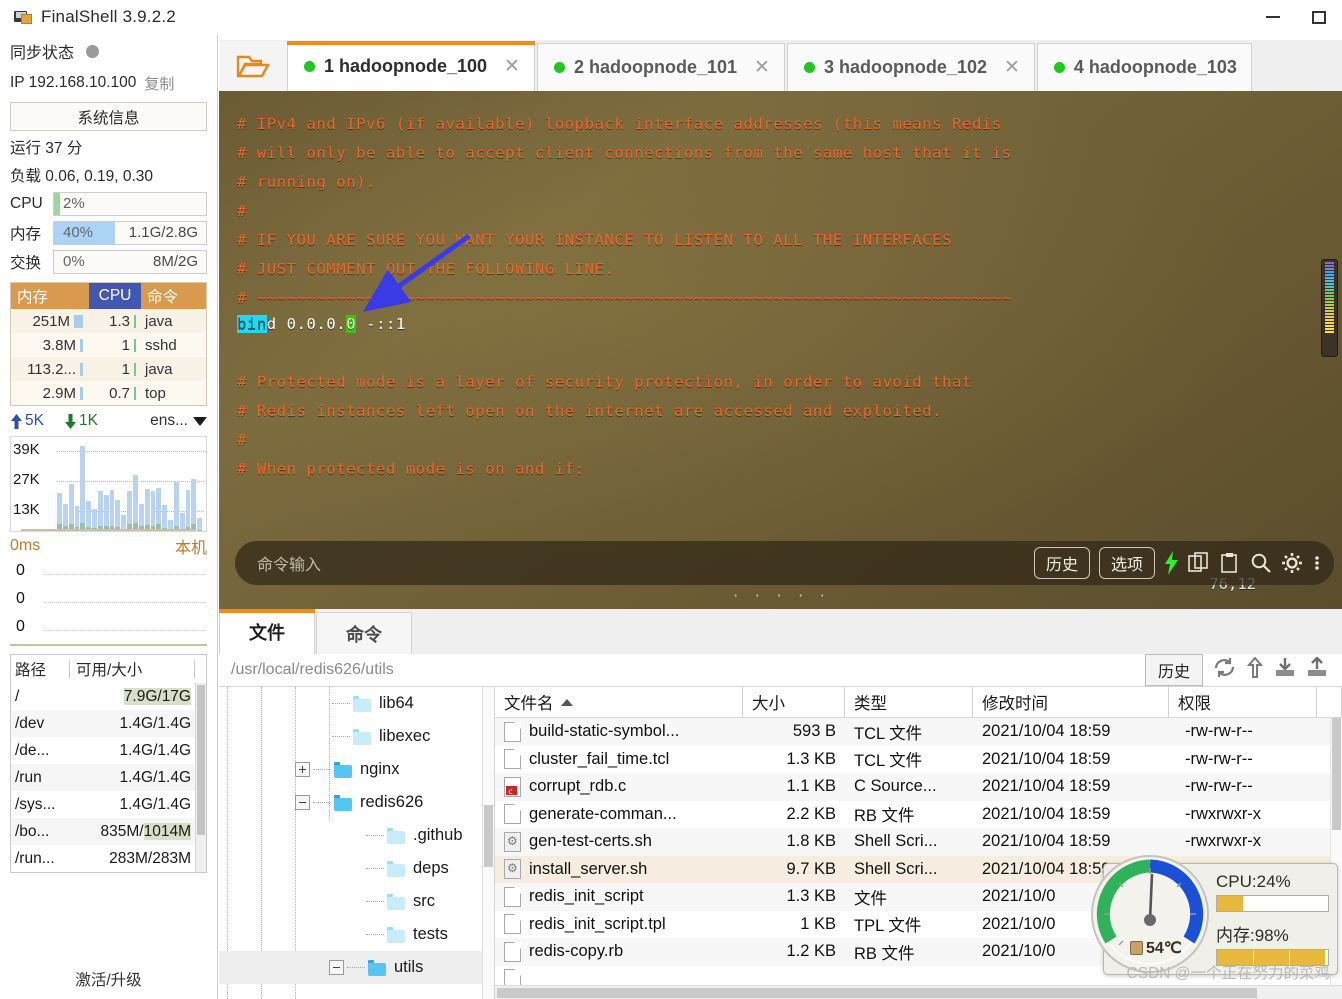  What do you see at coordinates (619, 702) in the screenshot?
I see `column-header-name: 文件名` at bounding box center [619, 702].